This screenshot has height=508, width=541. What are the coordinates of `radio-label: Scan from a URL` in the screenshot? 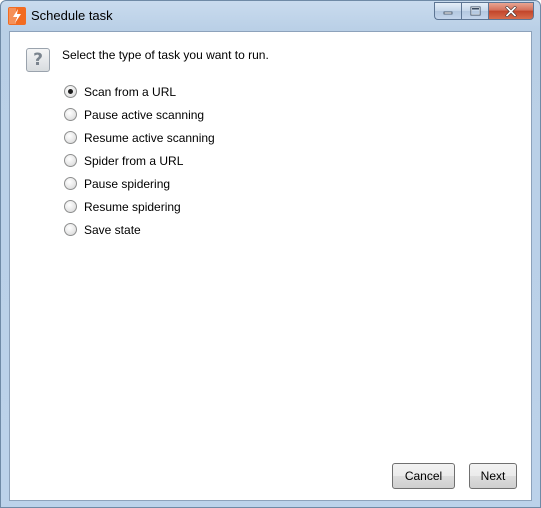 It's located at (130, 92).